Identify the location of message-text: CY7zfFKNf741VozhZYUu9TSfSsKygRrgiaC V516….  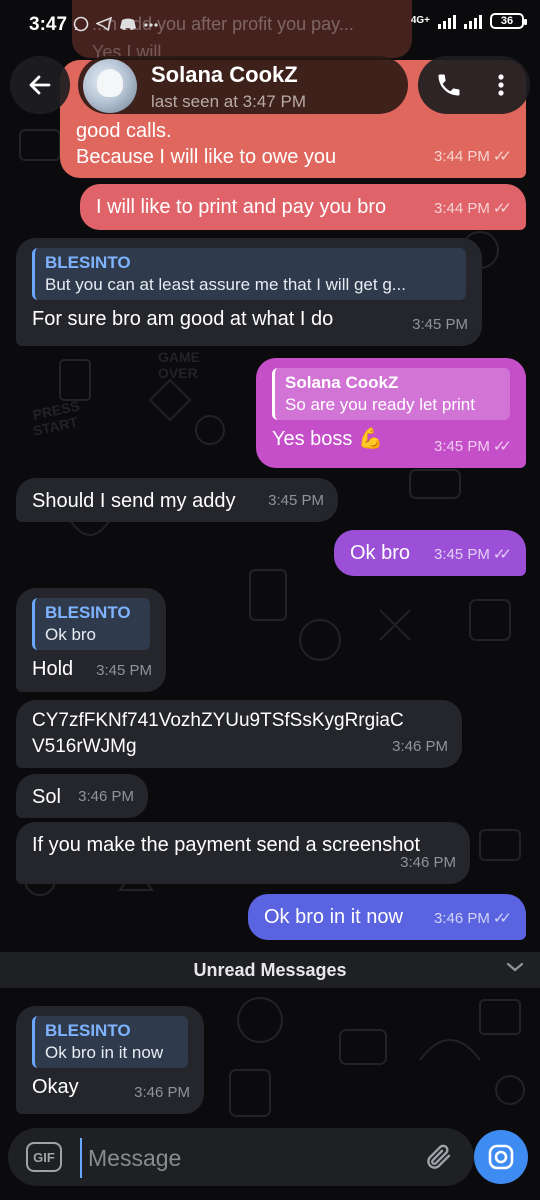
(218, 733).